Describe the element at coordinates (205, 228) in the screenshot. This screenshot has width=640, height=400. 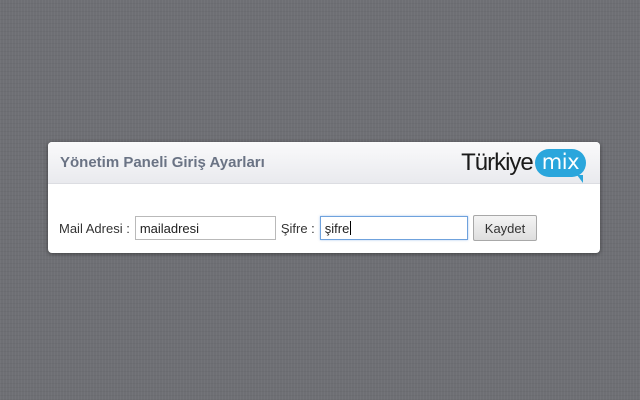
I see `mail-input: mailadresi` at that location.